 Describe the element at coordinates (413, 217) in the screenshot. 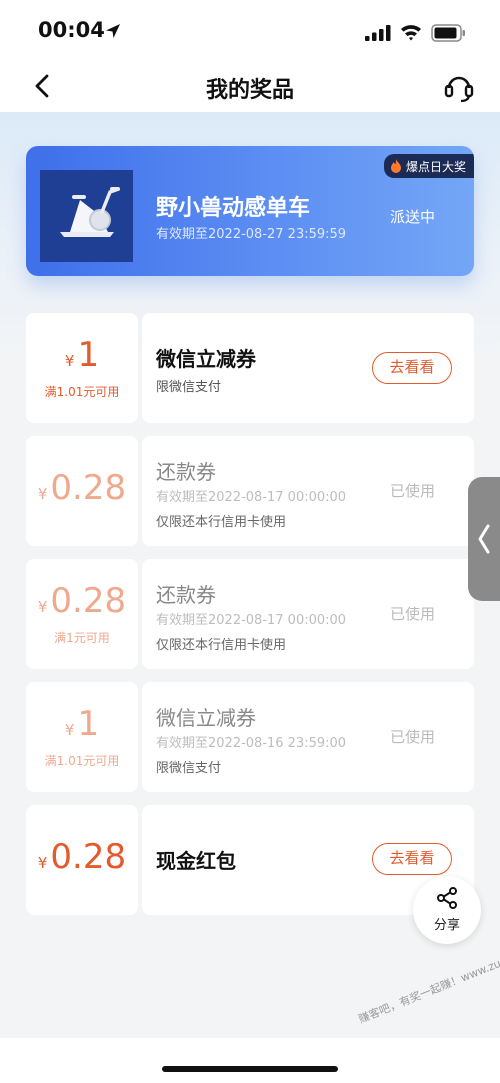

I see `prize-delivery-status: 派送中` at that location.